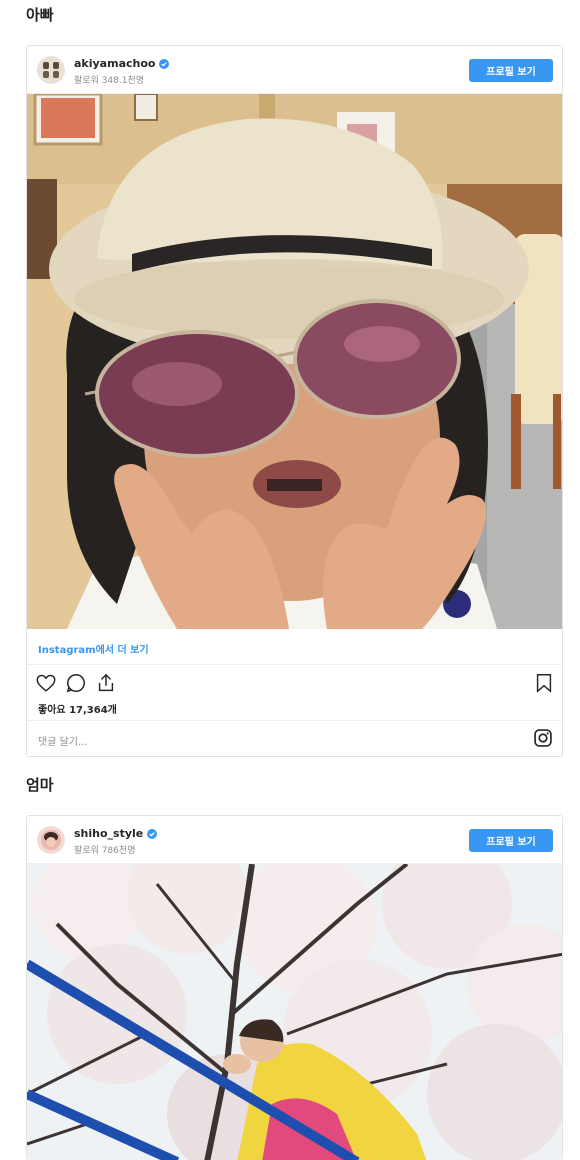 This screenshot has width=580, height=1160. I want to click on username-row: shiho_style, so click(116, 833).